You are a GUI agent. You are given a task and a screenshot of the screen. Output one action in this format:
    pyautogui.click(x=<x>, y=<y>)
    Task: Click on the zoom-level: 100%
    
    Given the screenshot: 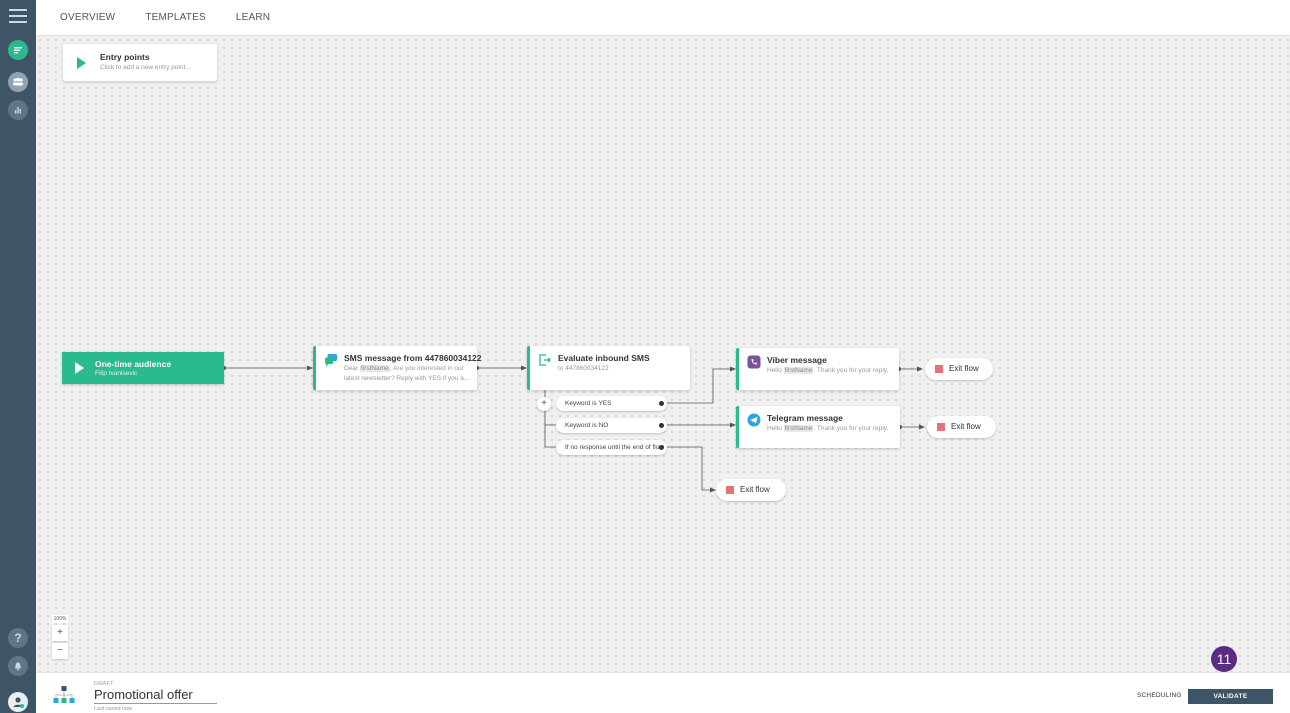 What is the action you would take?
    pyautogui.click(x=60, y=619)
    